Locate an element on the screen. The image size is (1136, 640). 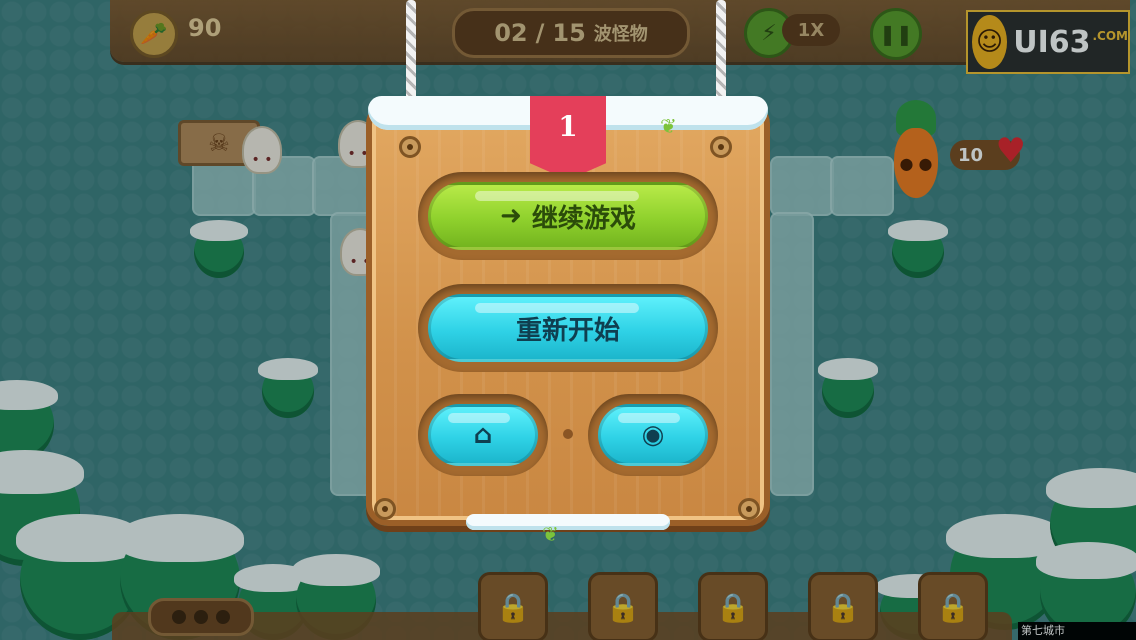
continue-game-button: ➜ 继续游戏 is located at coordinates (568, 216).